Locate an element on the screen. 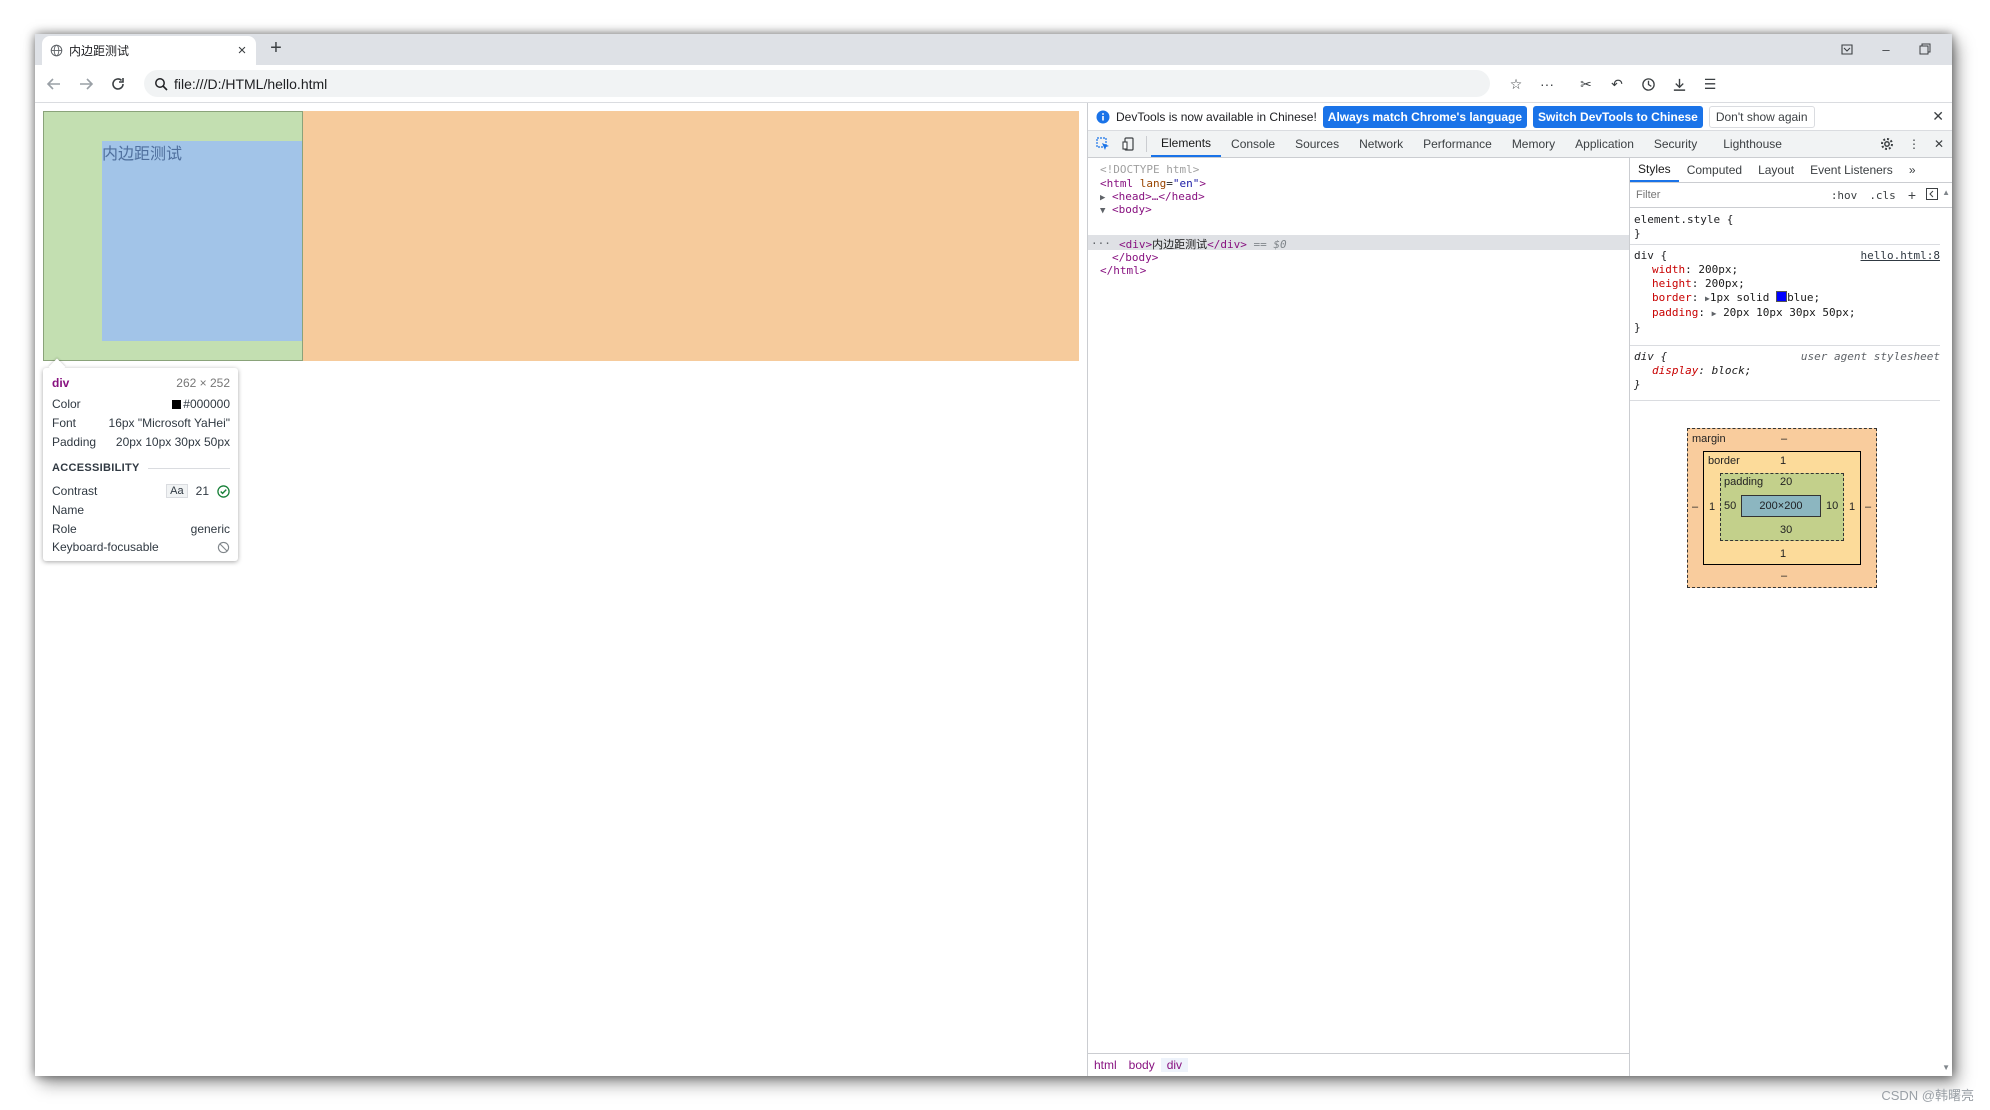  tab-memory: Memory is located at coordinates (1533, 144).